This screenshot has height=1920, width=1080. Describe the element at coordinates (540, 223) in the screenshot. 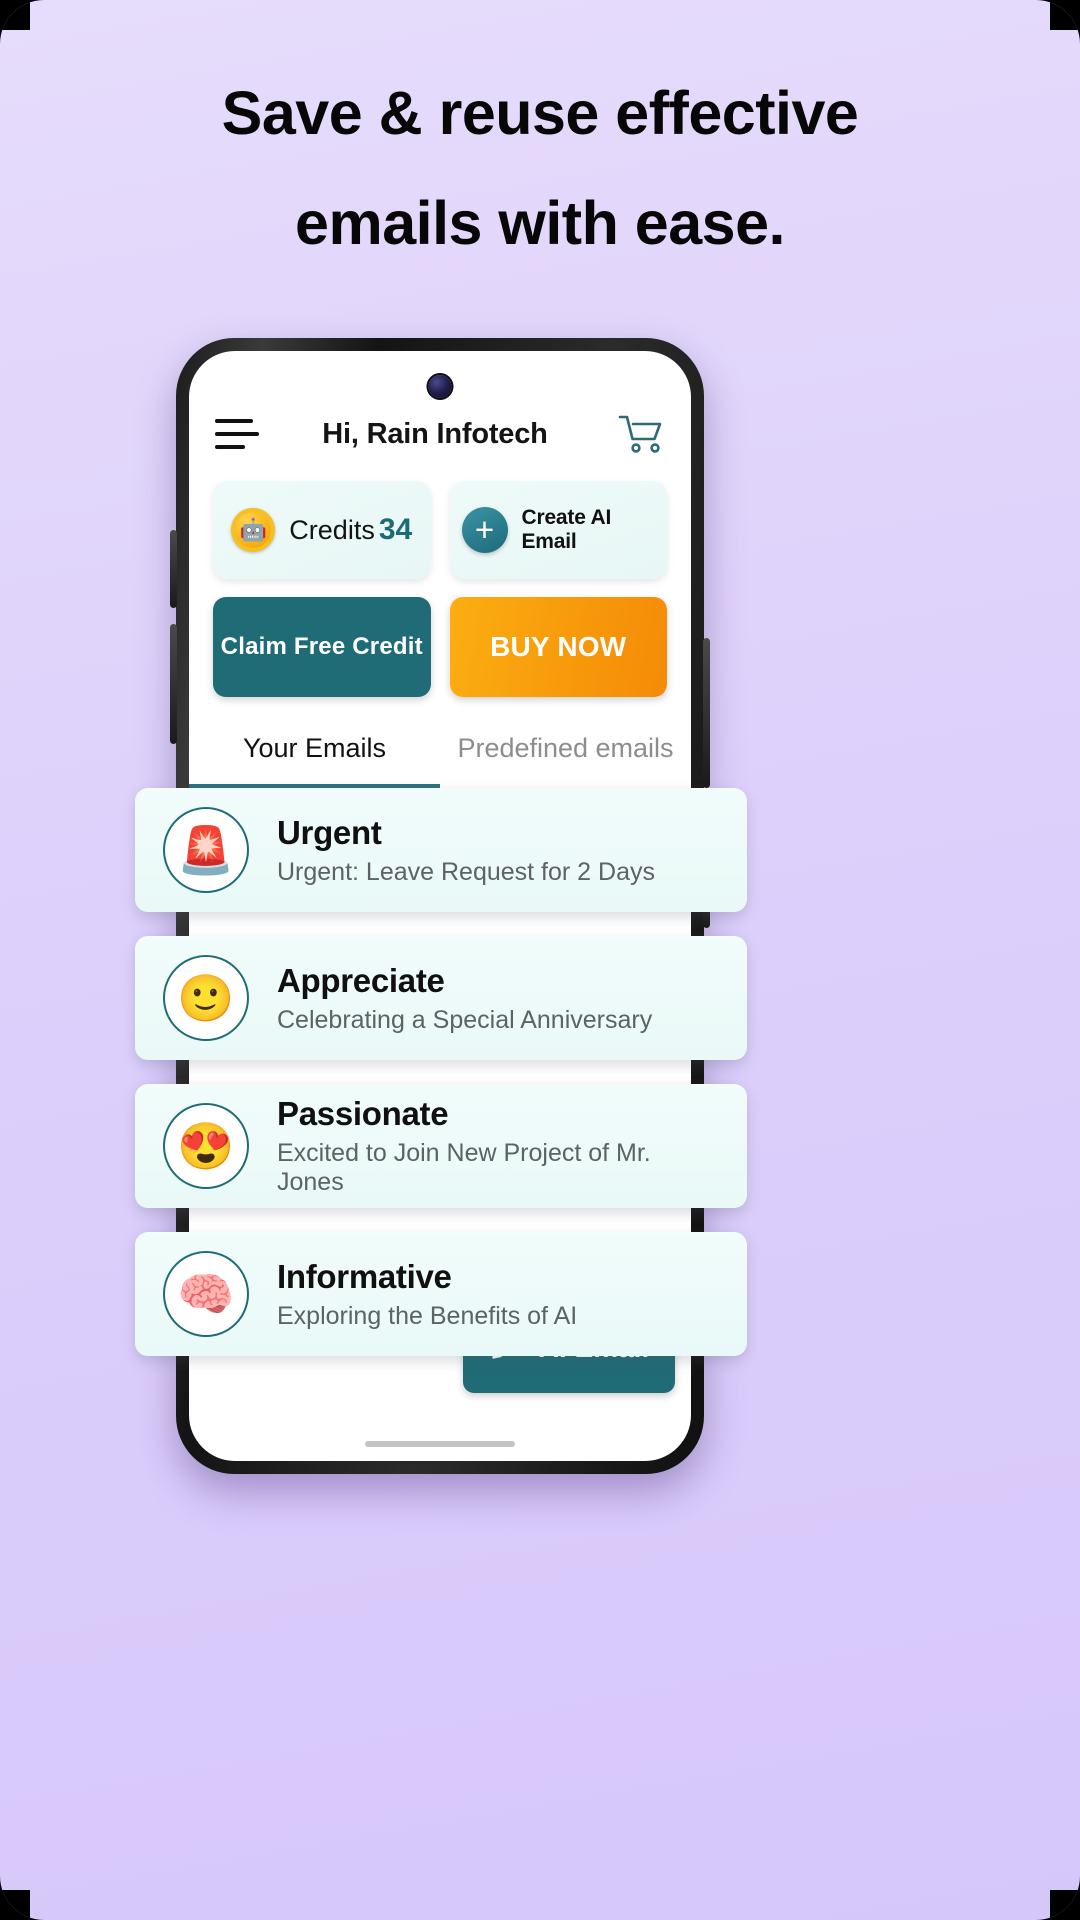

I see `headline-line-2: emails with ease.` at that location.